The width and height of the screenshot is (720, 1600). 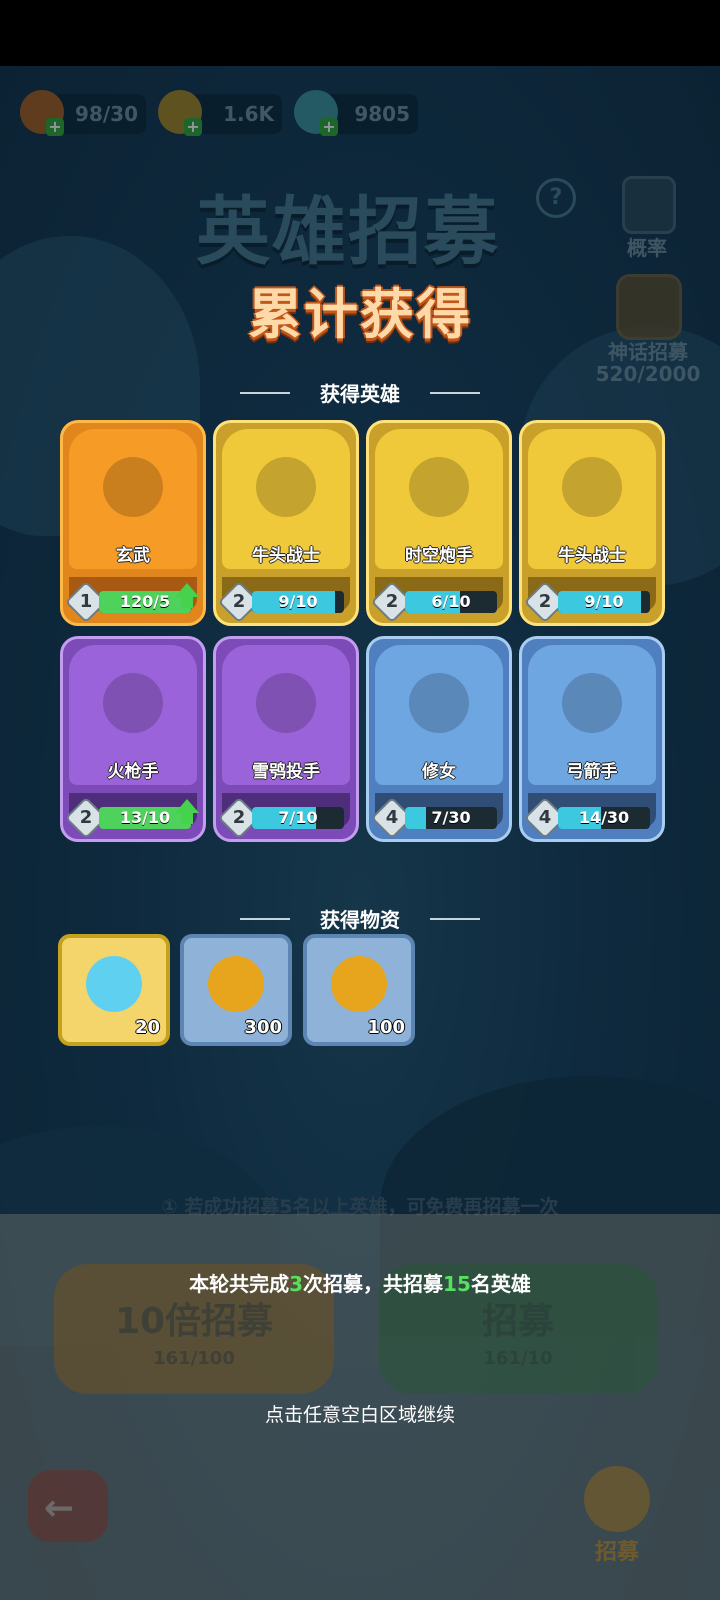 I want to click on gold-resource: + 1.6K, so click(x=220, y=113).